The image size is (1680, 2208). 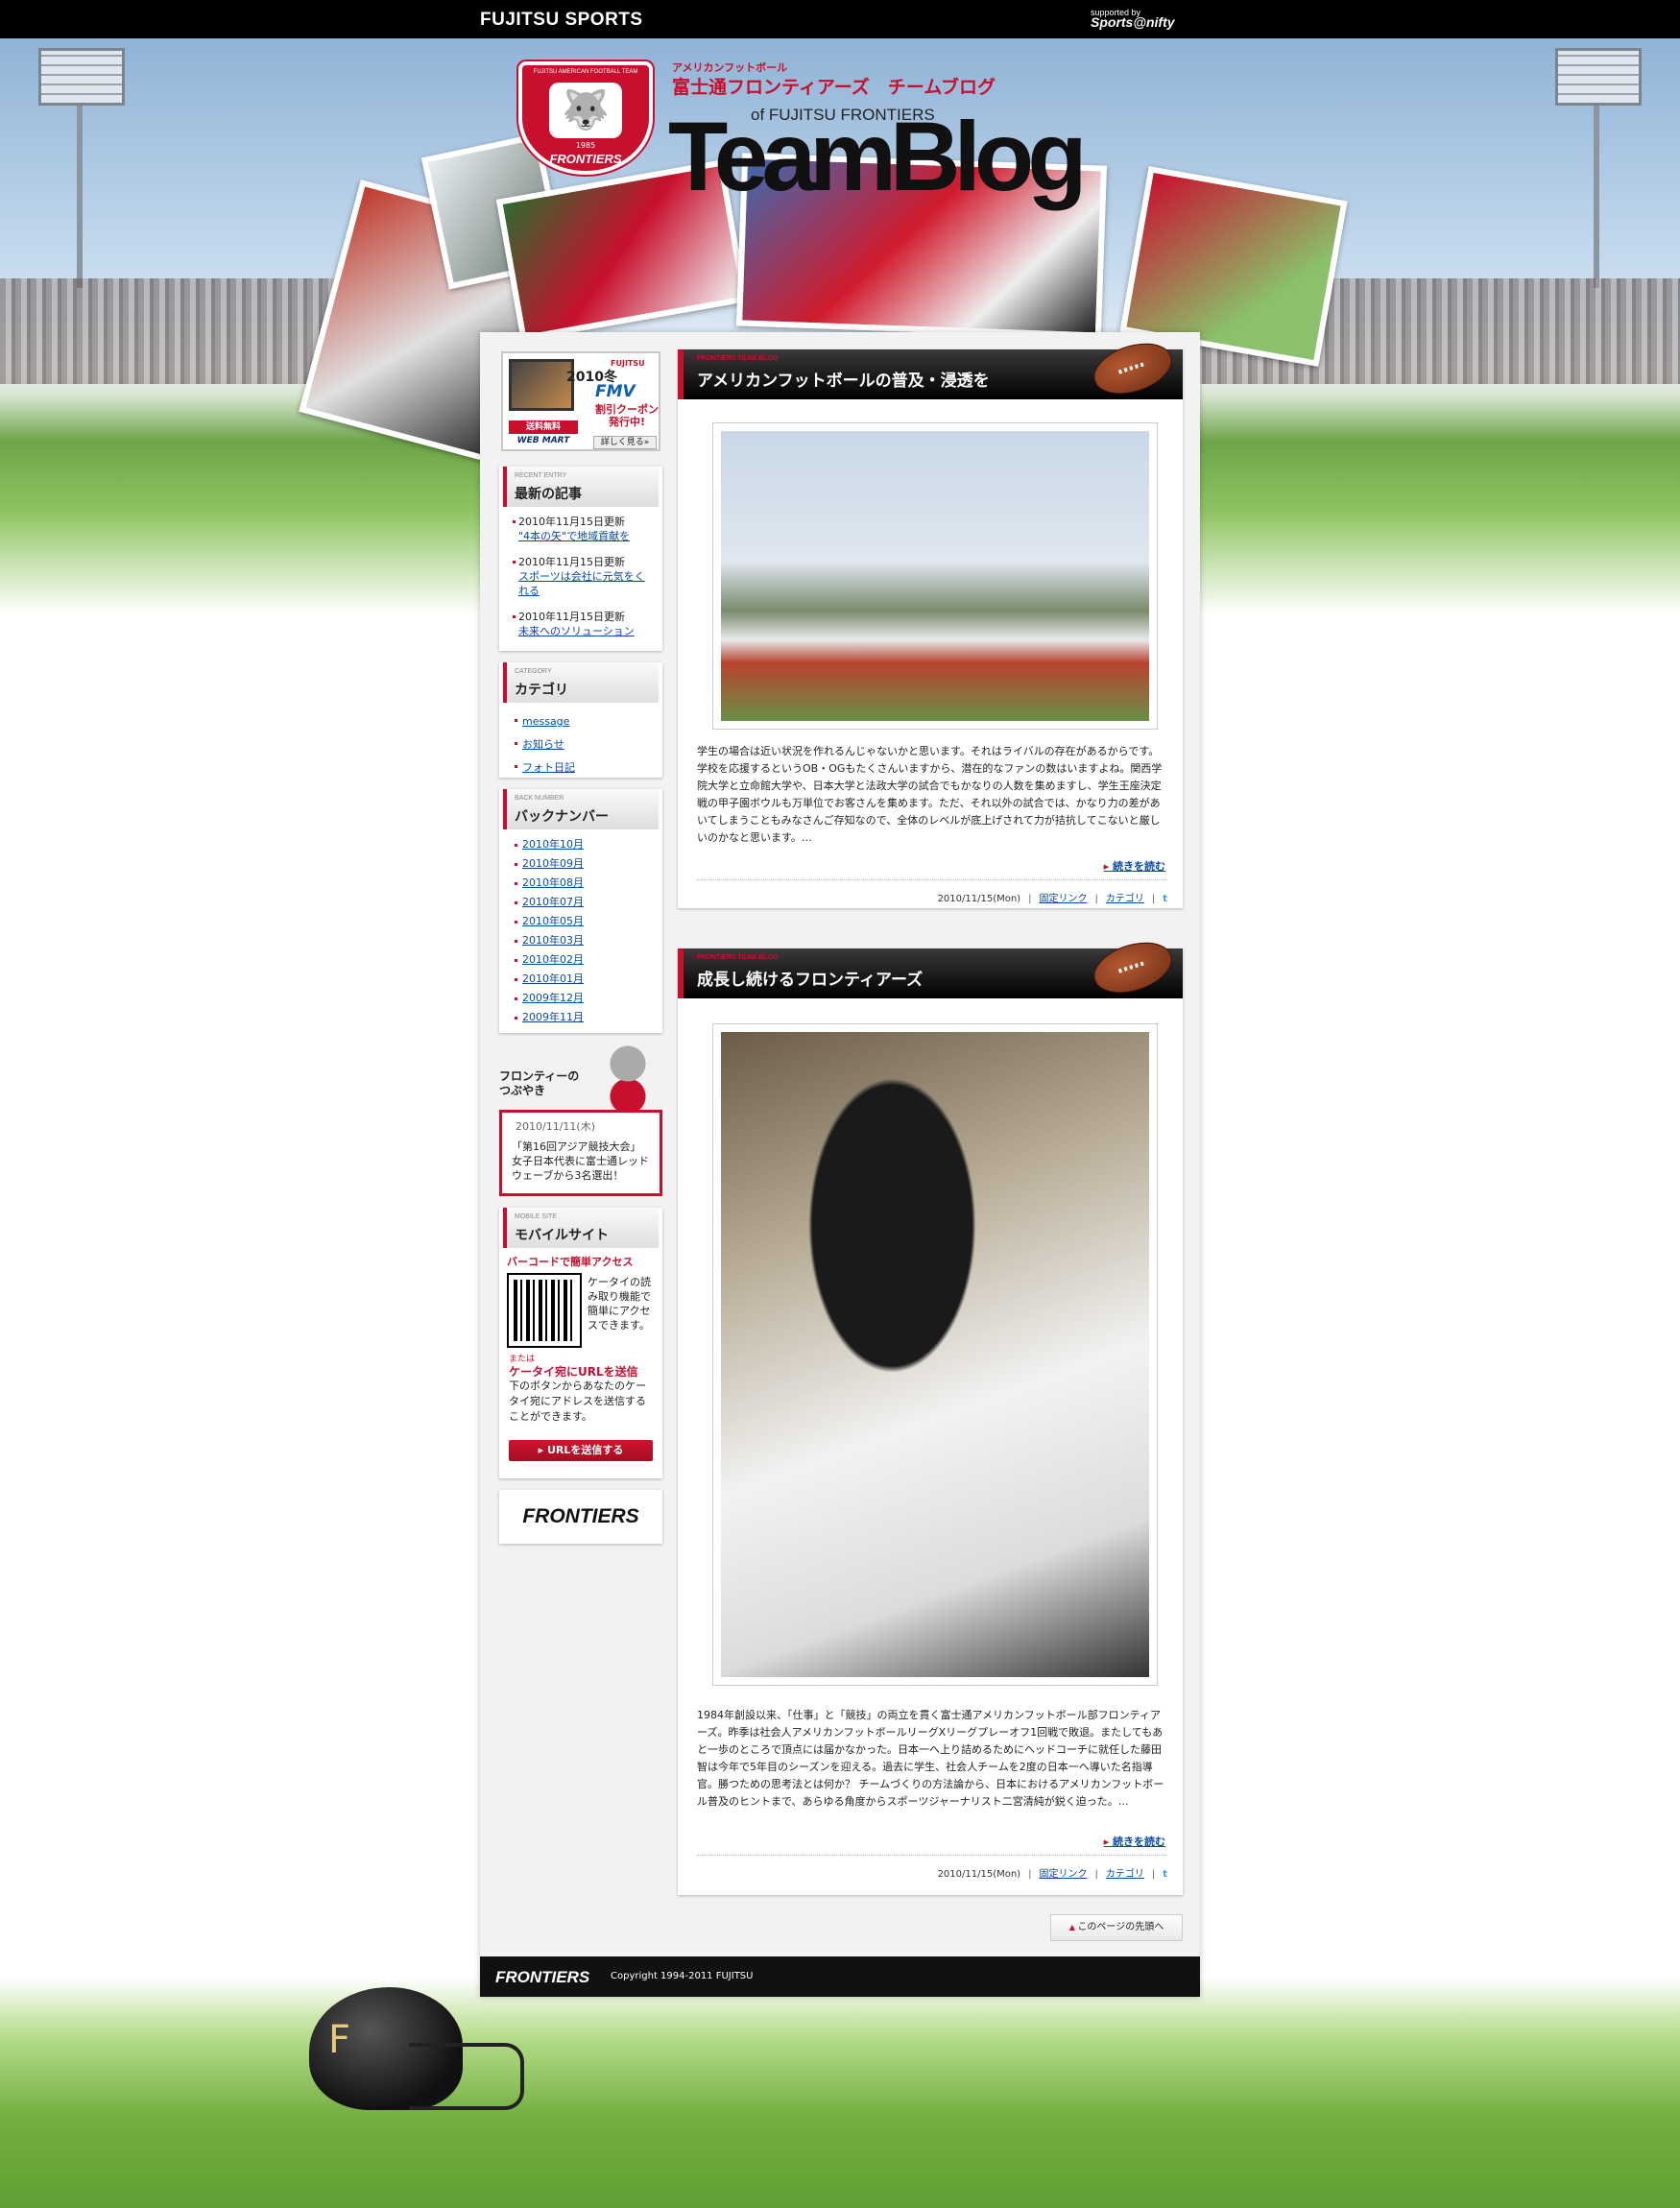 What do you see at coordinates (585, 72) in the screenshot?
I see `logo-team-text: FUJITSU AMERICAN FOOTBALL TEAM` at bounding box center [585, 72].